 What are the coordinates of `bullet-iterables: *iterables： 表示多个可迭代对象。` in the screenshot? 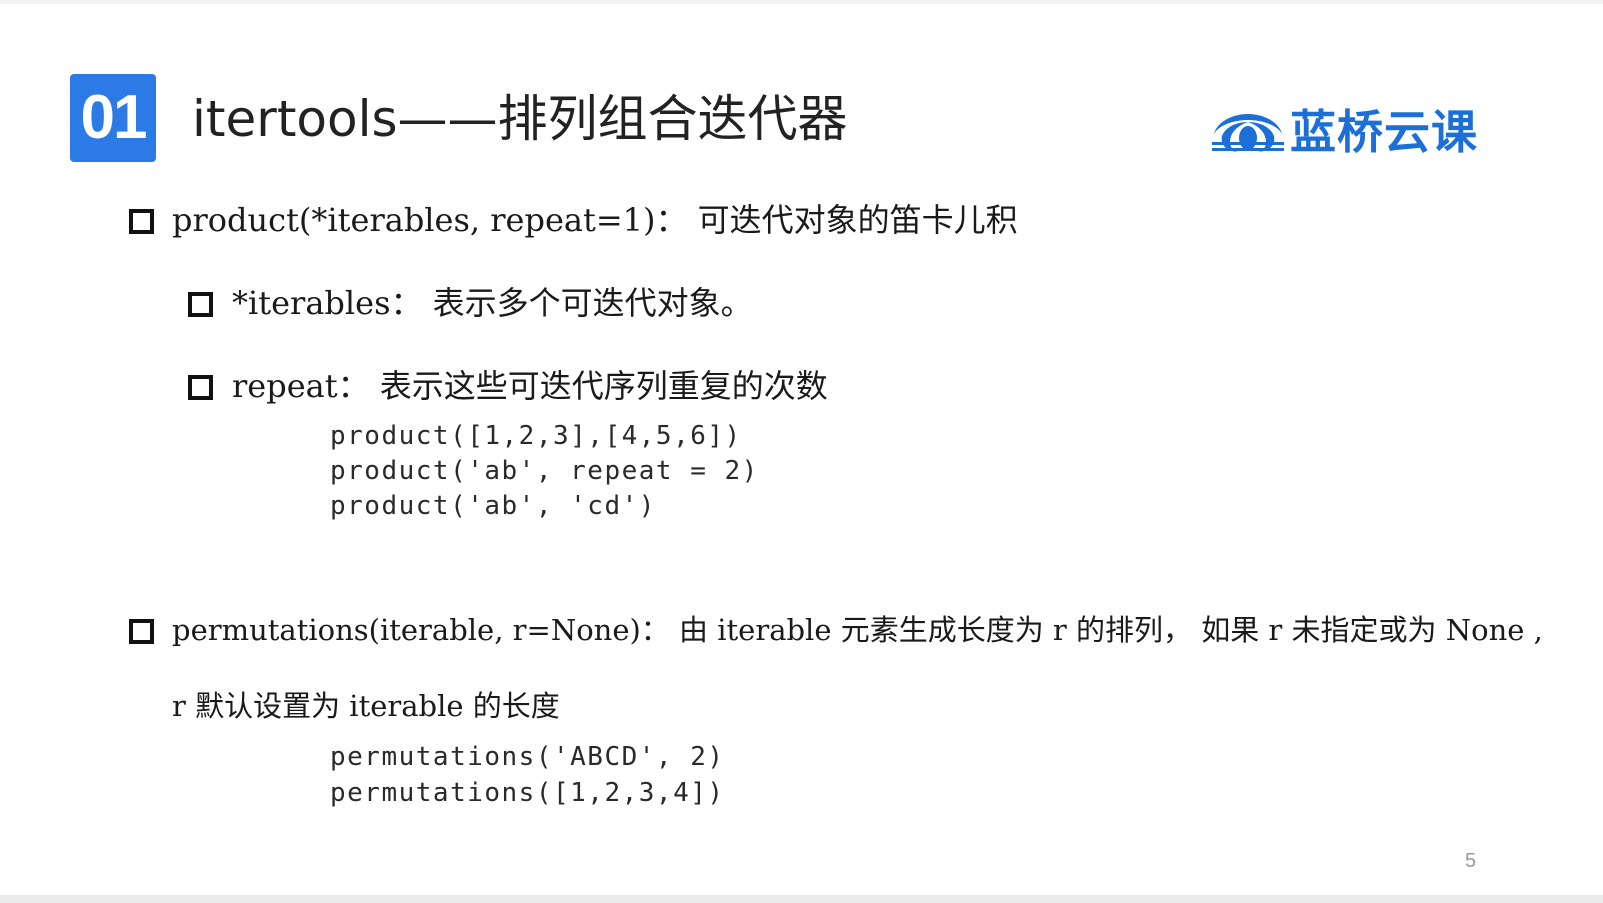 It's located at (492, 303).